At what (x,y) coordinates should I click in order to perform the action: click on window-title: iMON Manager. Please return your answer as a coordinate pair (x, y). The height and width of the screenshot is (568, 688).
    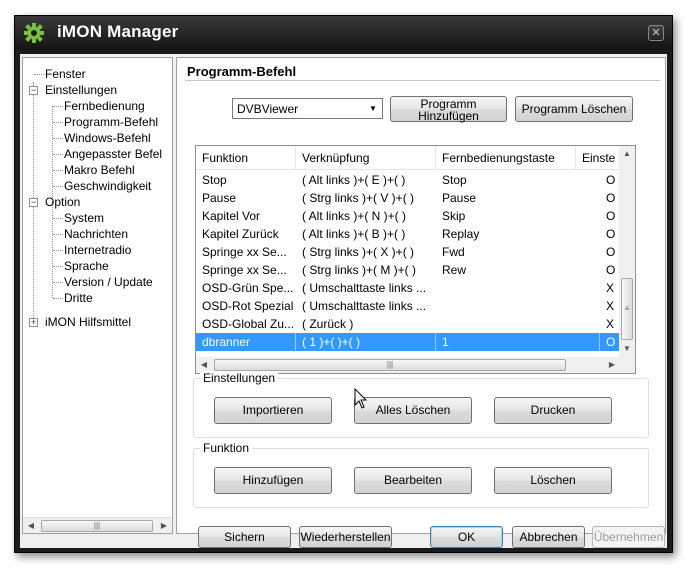
    Looking at the image, I should click on (118, 31).